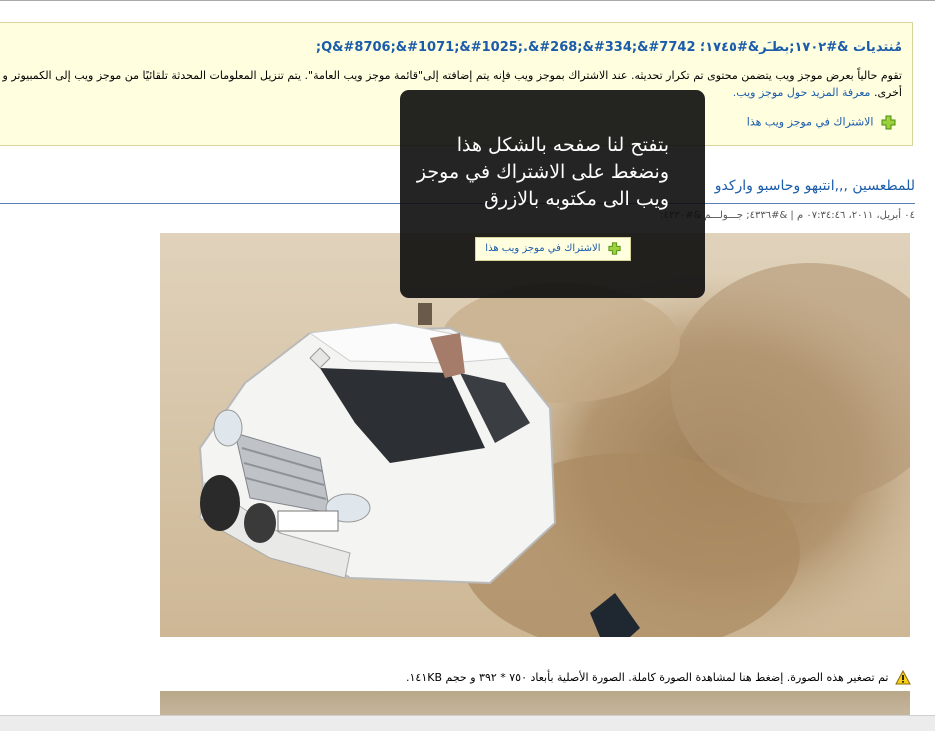 This screenshot has height=731, width=935. I want to click on horizontal-scrollbar, so click(467, 723).